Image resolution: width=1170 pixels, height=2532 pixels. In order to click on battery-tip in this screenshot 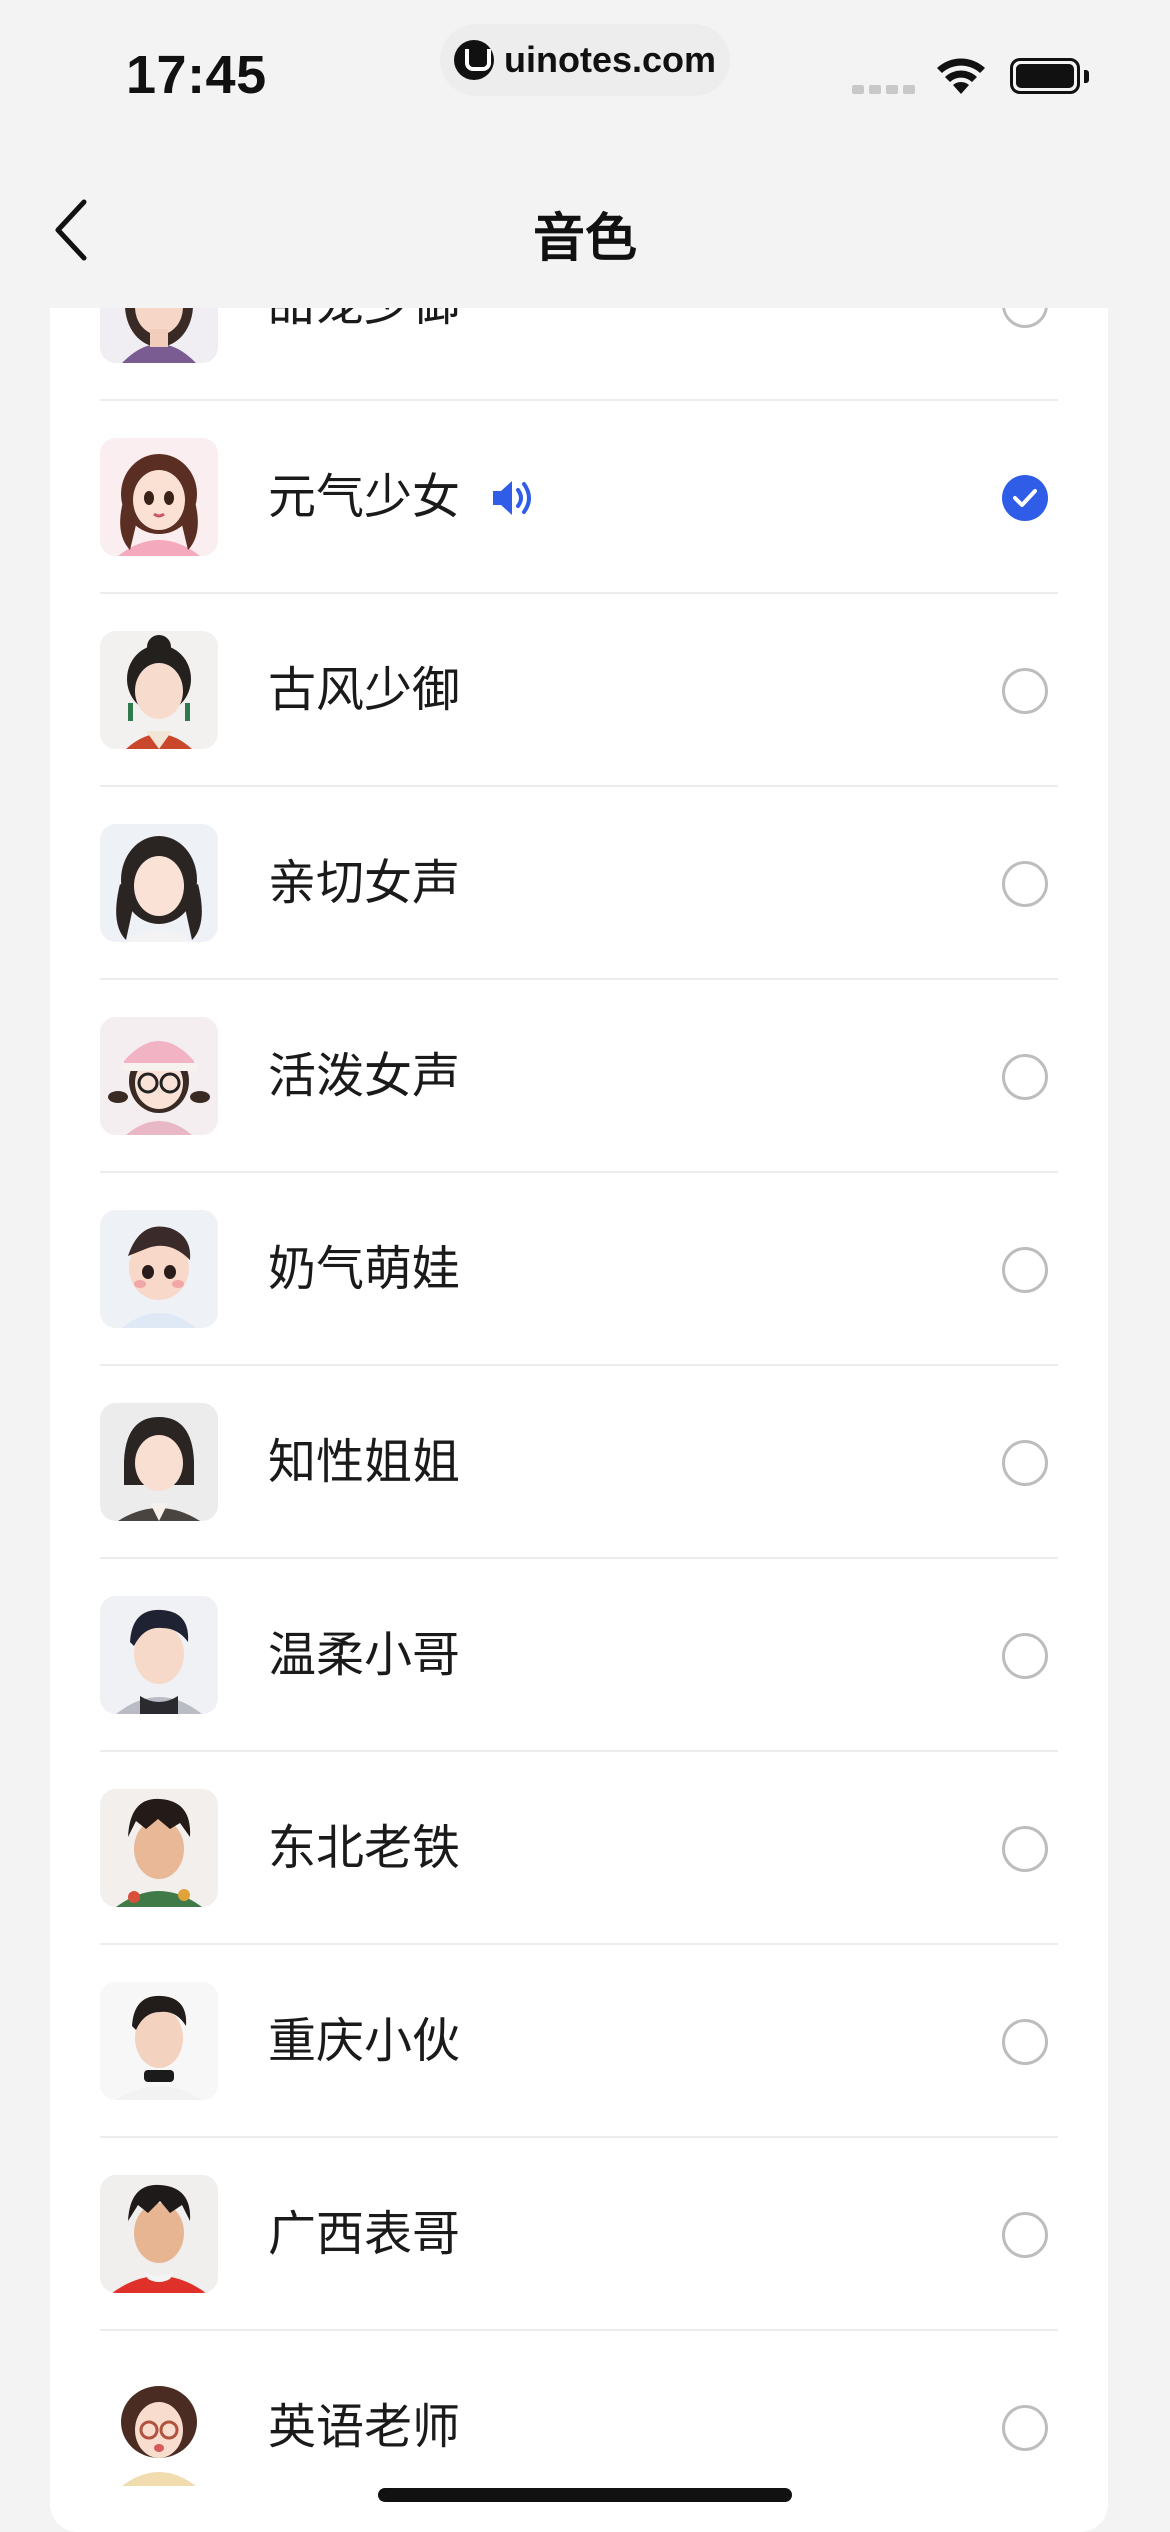, I will do `click(1086, 76)`.